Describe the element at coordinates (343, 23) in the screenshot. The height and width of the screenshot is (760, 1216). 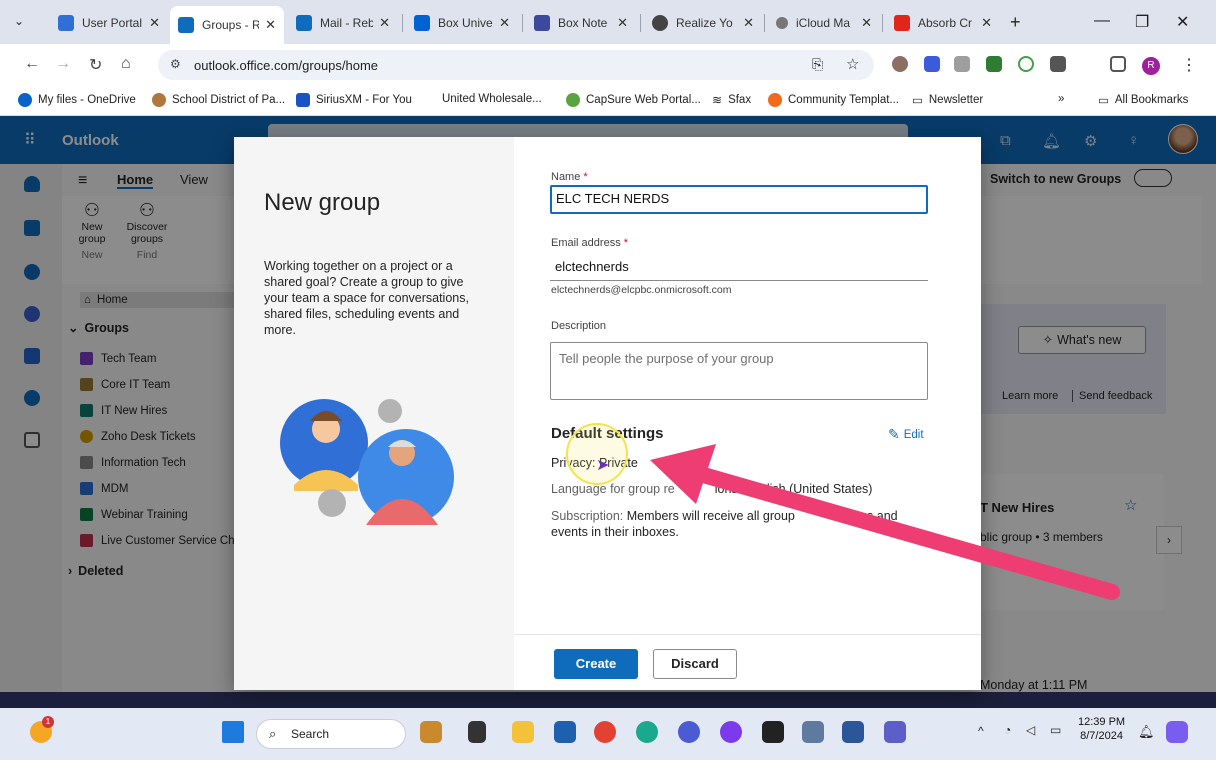
I see `tab-mail: Mail - Reb ✕` at that location.